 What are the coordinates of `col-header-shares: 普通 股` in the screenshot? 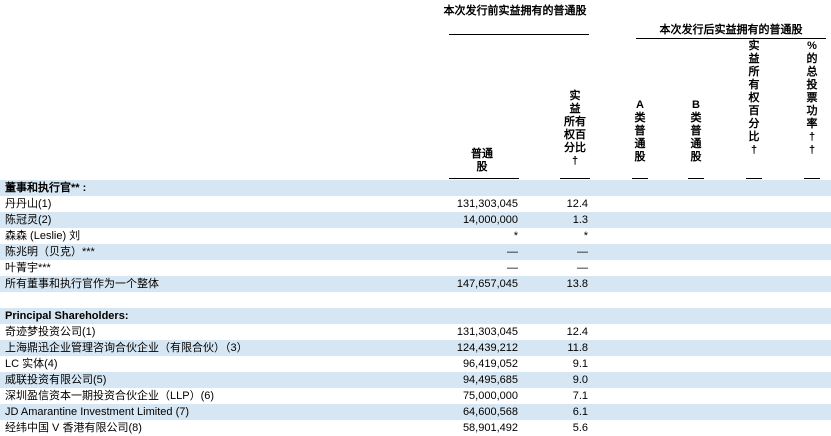 It's located at (482, 160).